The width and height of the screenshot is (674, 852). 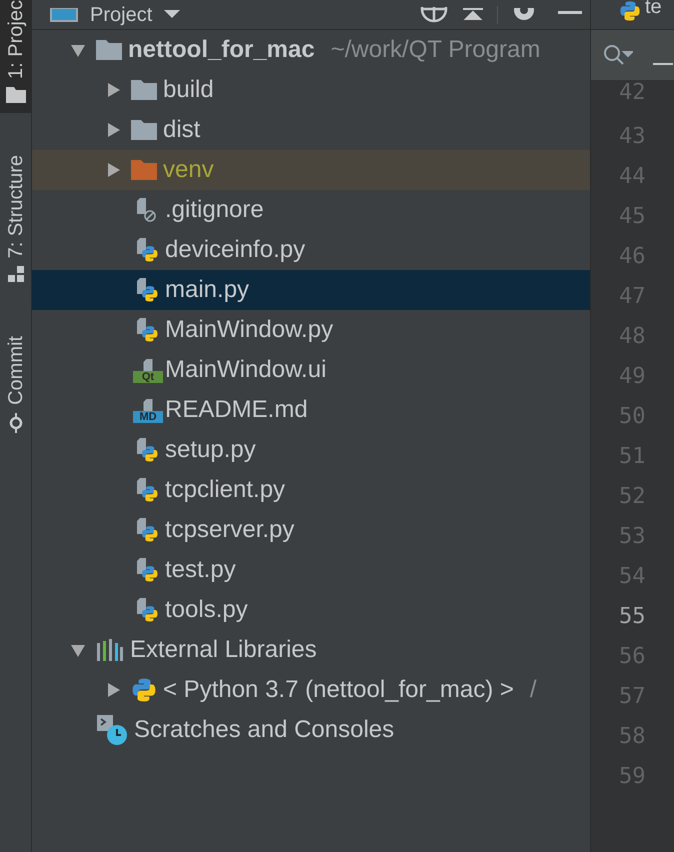 I want to click on tree-row: MD README.md, so click(x=311, y=410).